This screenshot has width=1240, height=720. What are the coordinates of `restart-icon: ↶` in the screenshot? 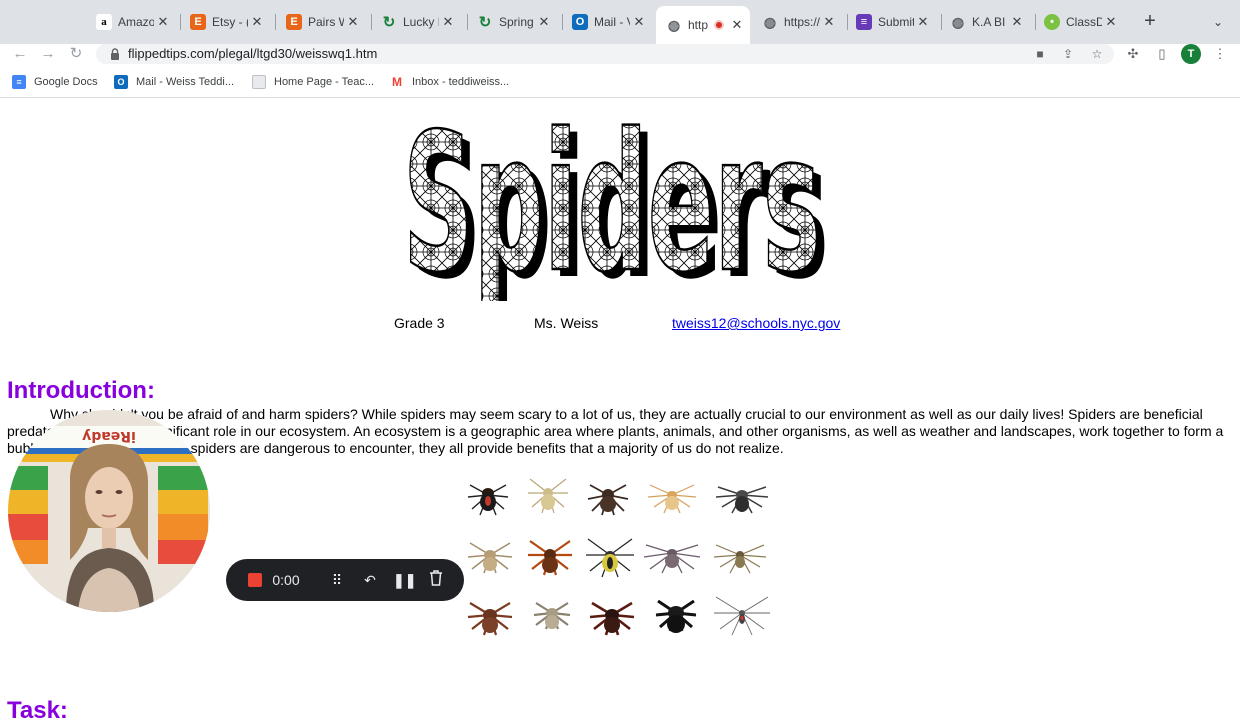 It's located at (370, 580).